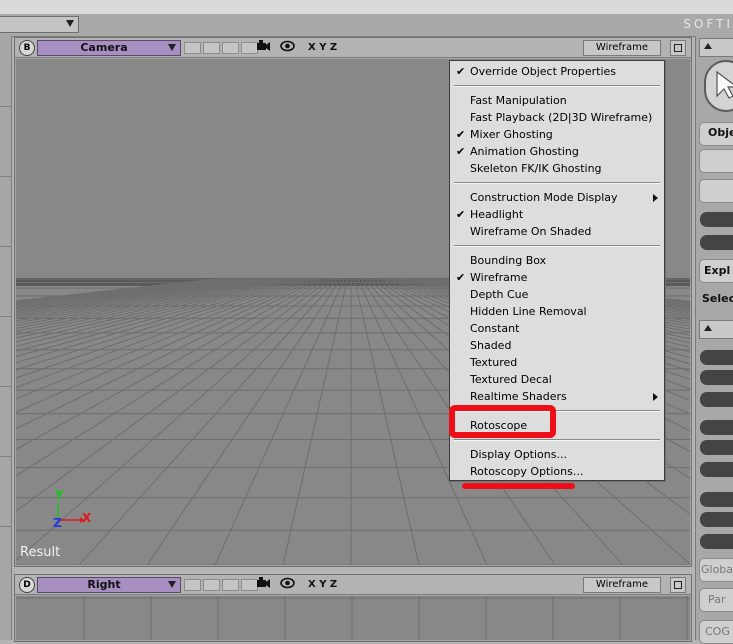  I want to click on menu-item-skeleton-fk-ik-ghosting: Skeleton FK/IK Ghosting, so click(557, 168).